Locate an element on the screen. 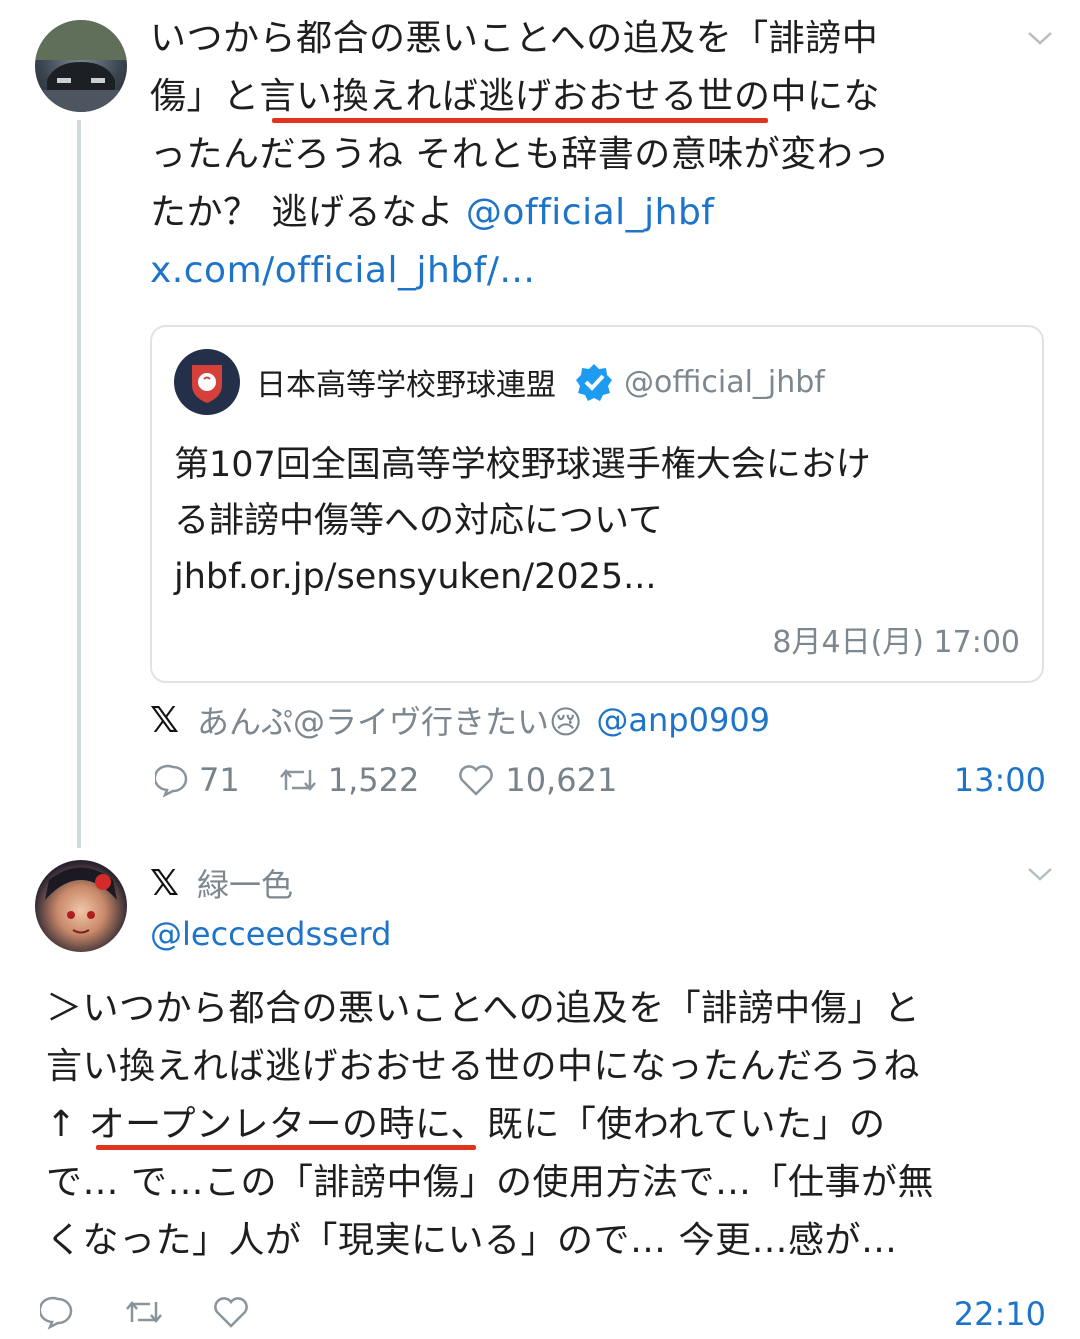 The height and width of the screenshot is (1339, 1080). reply-count: 71 is located at coordinates (219, 780).